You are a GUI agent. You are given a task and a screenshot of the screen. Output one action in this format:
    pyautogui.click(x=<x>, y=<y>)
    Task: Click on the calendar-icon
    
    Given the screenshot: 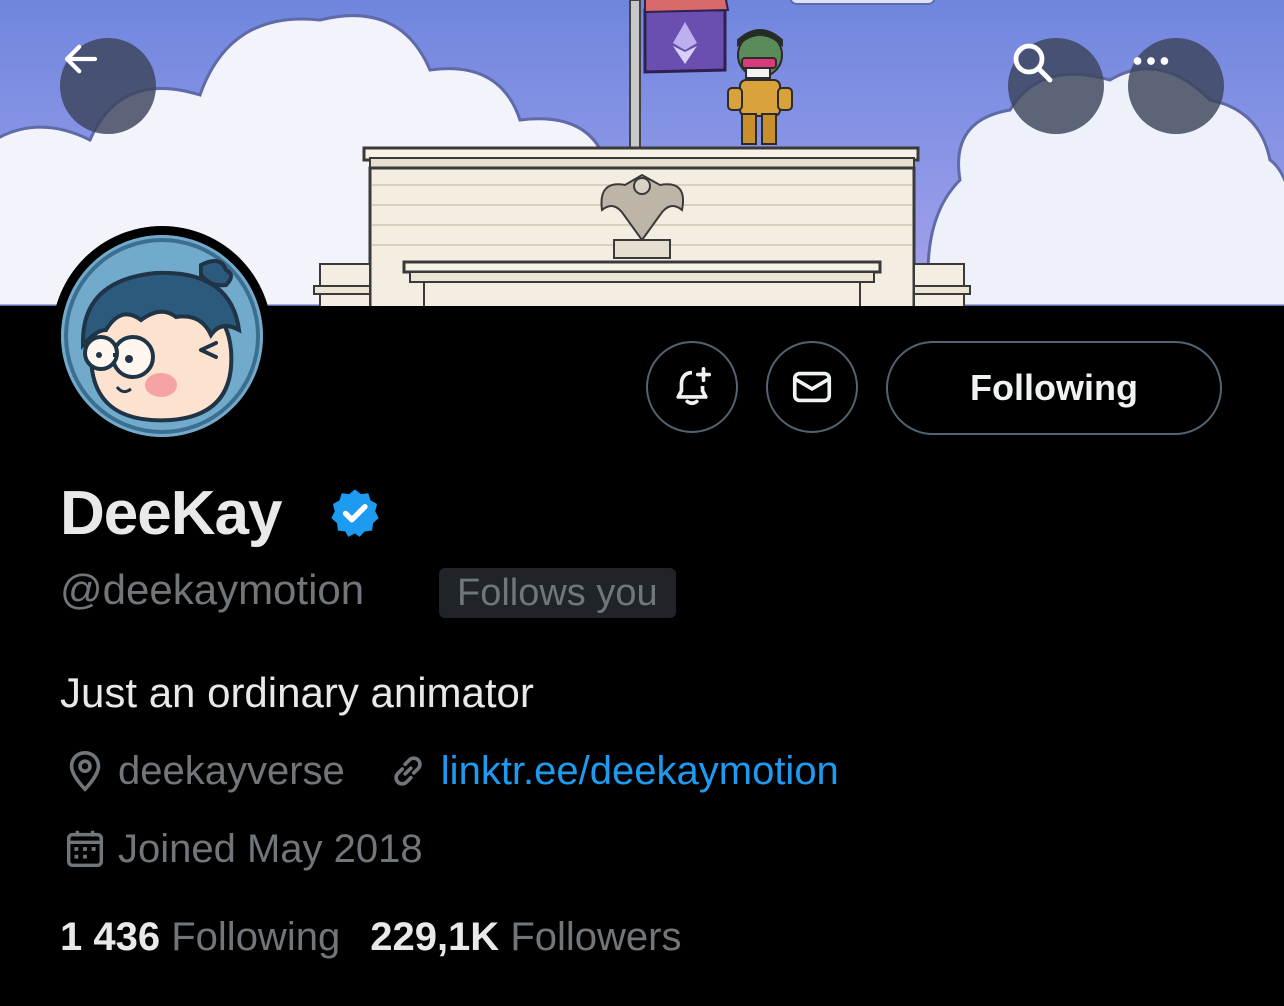 What is the action you would take?
    pyautogui.click(x=85, y=849)
    